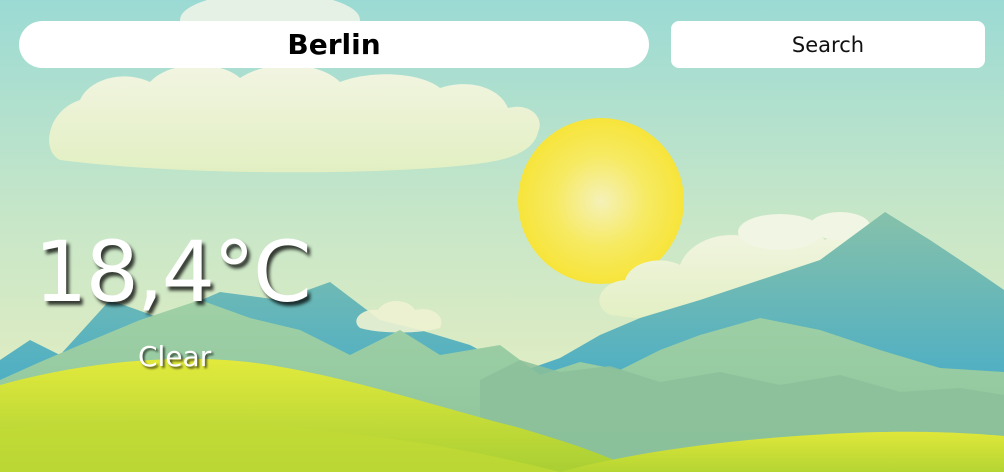 The image size is (1004, 472). I want to click on weather-condition-label: Clear, so click(175, 356).